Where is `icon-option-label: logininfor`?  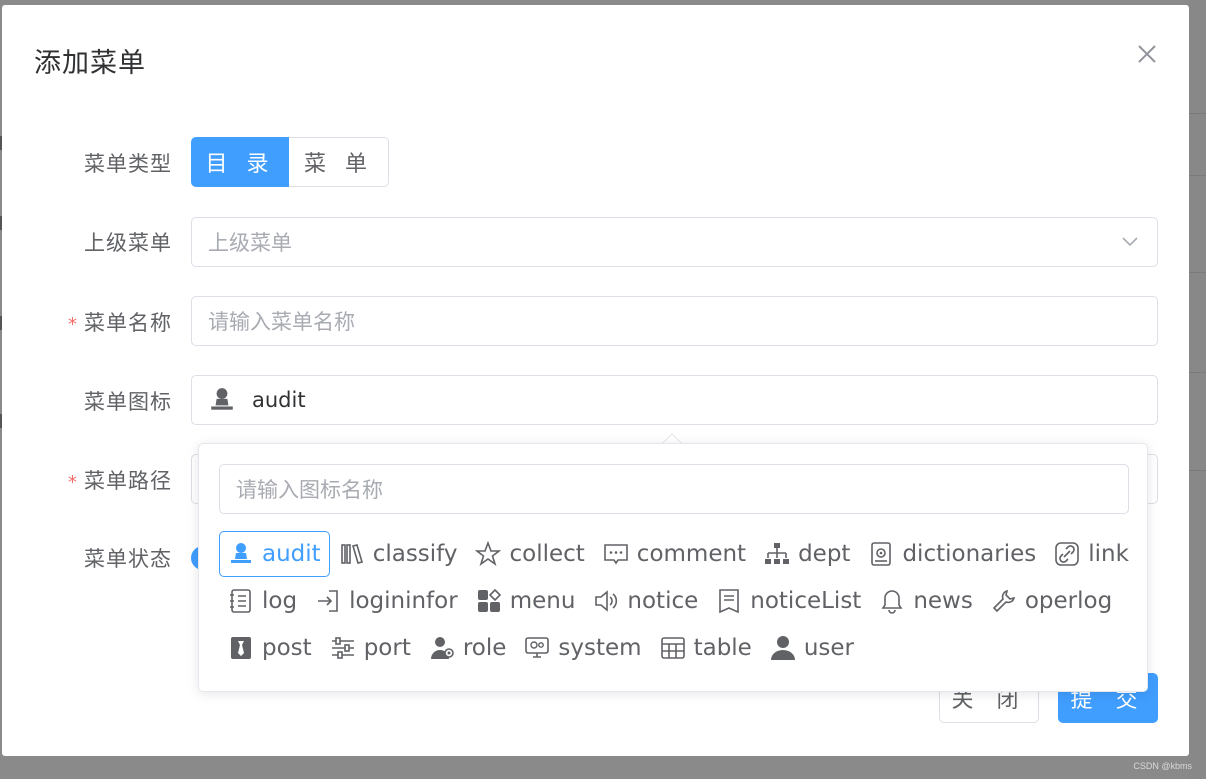
icon-option-label: logininfor is located at coordinates (403, 600).